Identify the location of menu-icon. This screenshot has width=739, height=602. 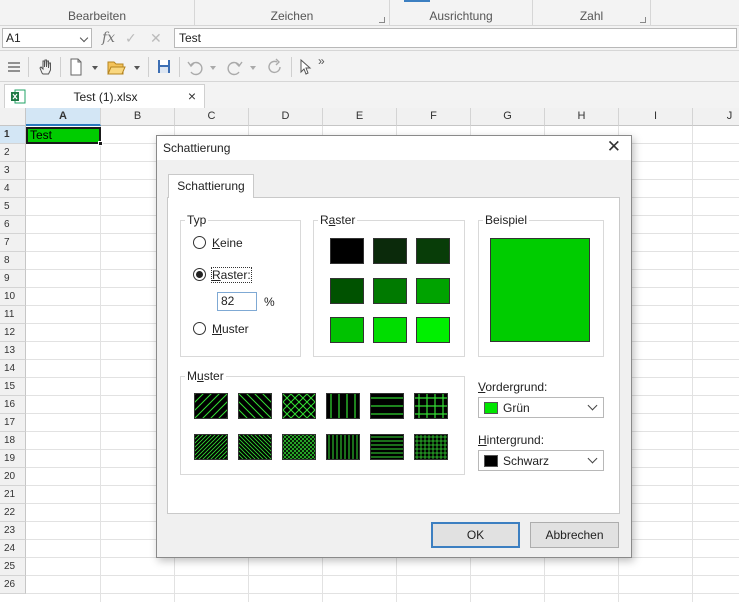
(14, 67).